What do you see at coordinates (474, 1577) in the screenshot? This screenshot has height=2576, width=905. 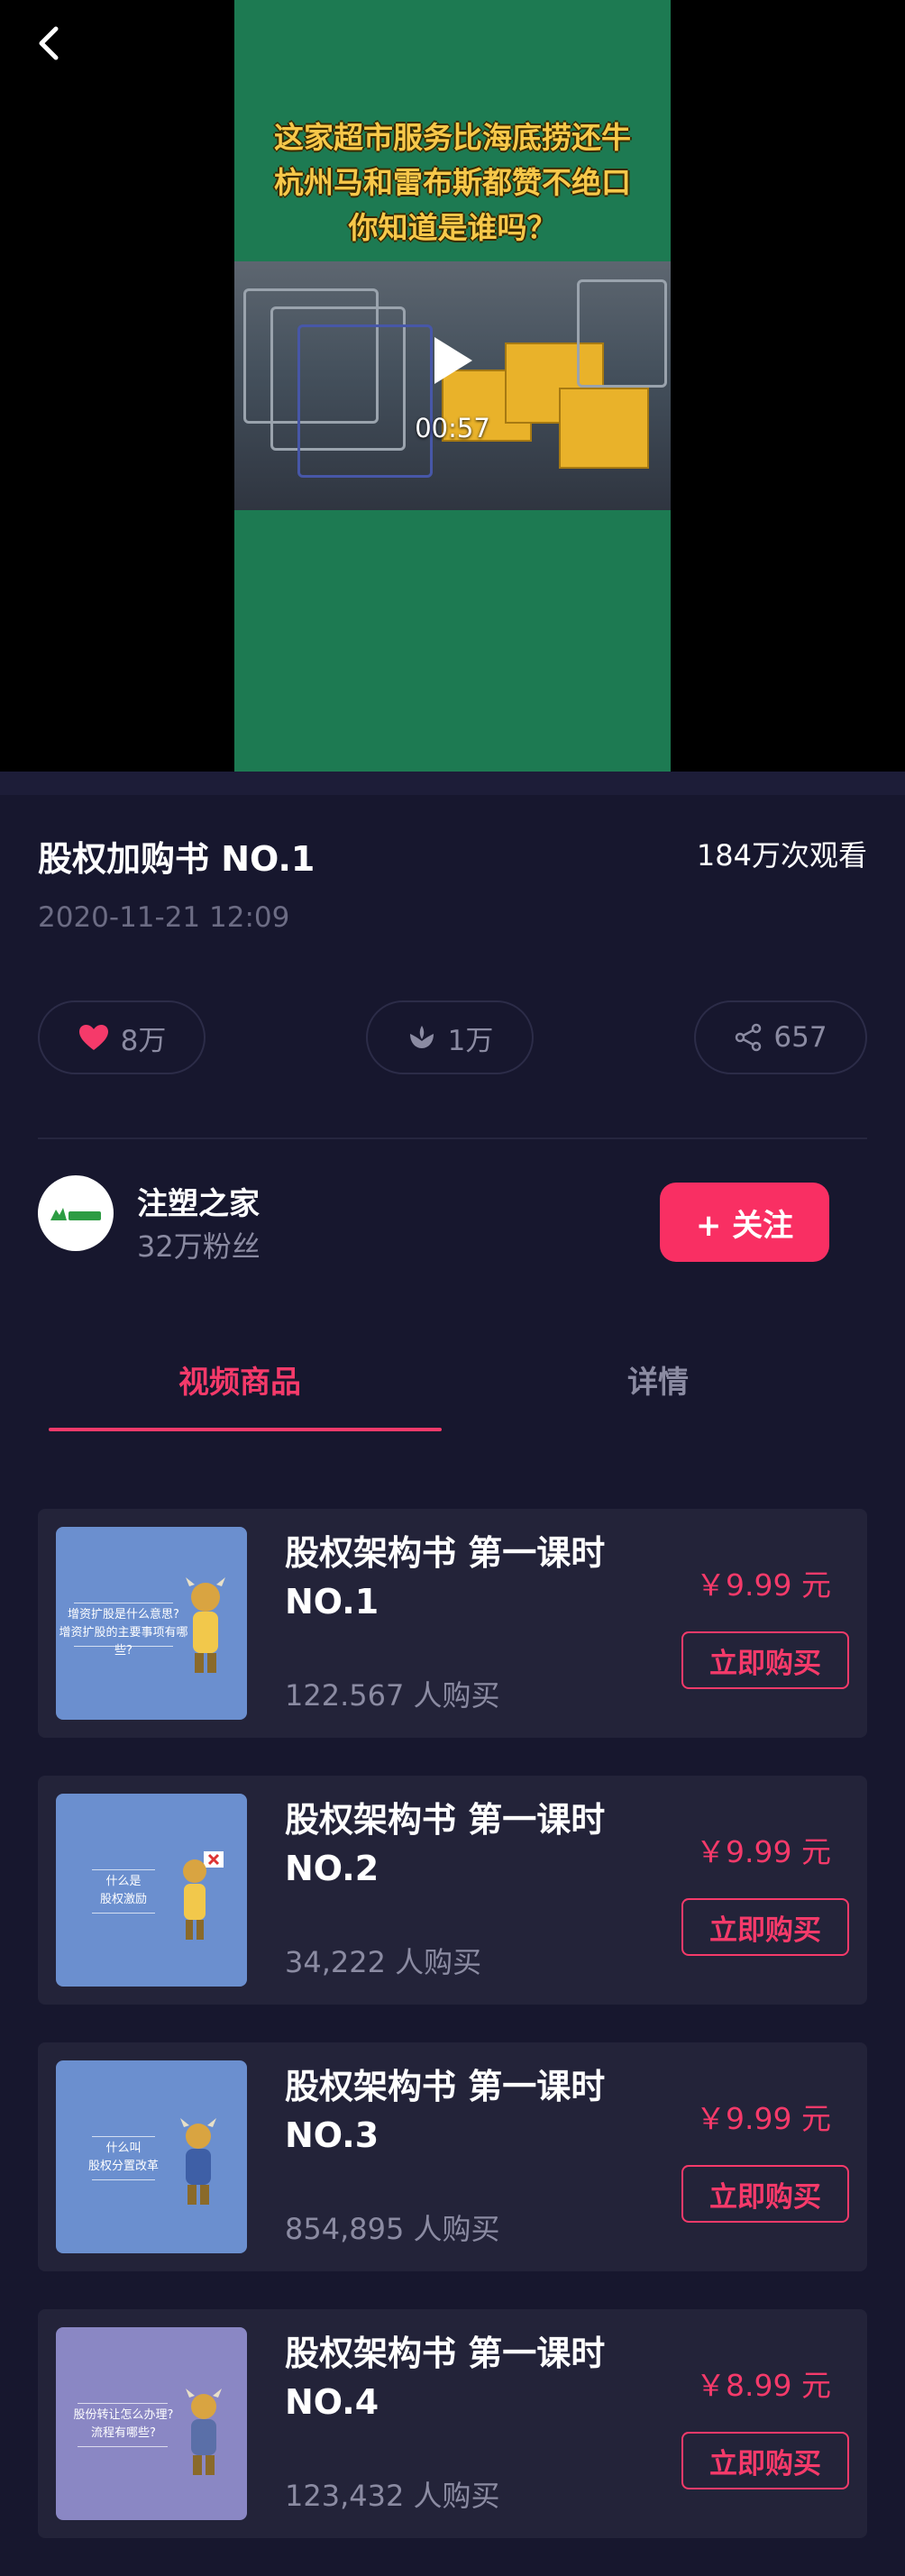 I see `product-name: 股权架构书 第一课时 NO.1` at bounding box center [474, 1577].